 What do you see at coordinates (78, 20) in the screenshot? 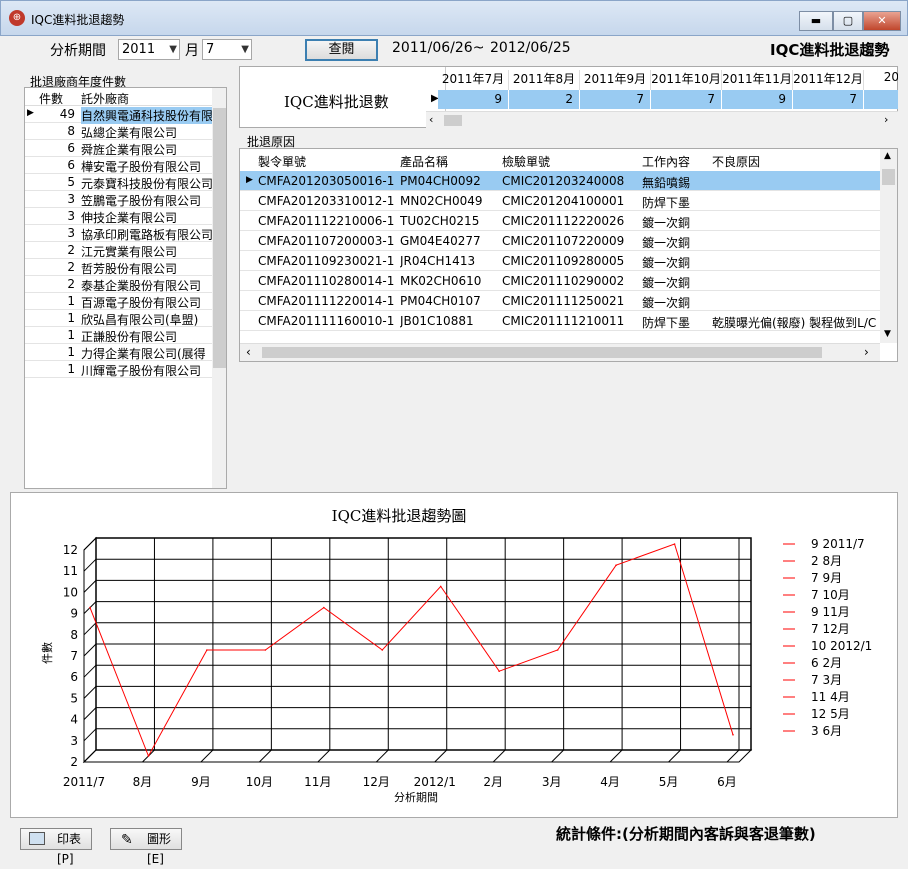
I see `window-title: IQC進料批退趨勢` at bounding box center [78, 20].